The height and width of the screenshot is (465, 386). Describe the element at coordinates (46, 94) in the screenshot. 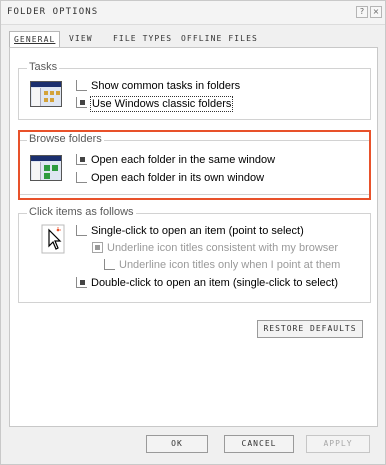

I see `tasks-preview-image` at that location.